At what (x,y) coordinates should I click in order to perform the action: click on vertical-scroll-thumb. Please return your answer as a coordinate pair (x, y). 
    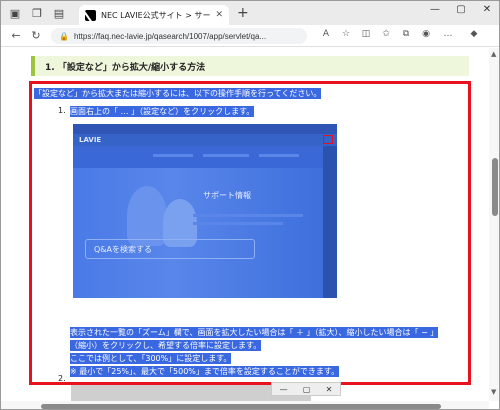
    Looking at the image, I should click on (495, 187).